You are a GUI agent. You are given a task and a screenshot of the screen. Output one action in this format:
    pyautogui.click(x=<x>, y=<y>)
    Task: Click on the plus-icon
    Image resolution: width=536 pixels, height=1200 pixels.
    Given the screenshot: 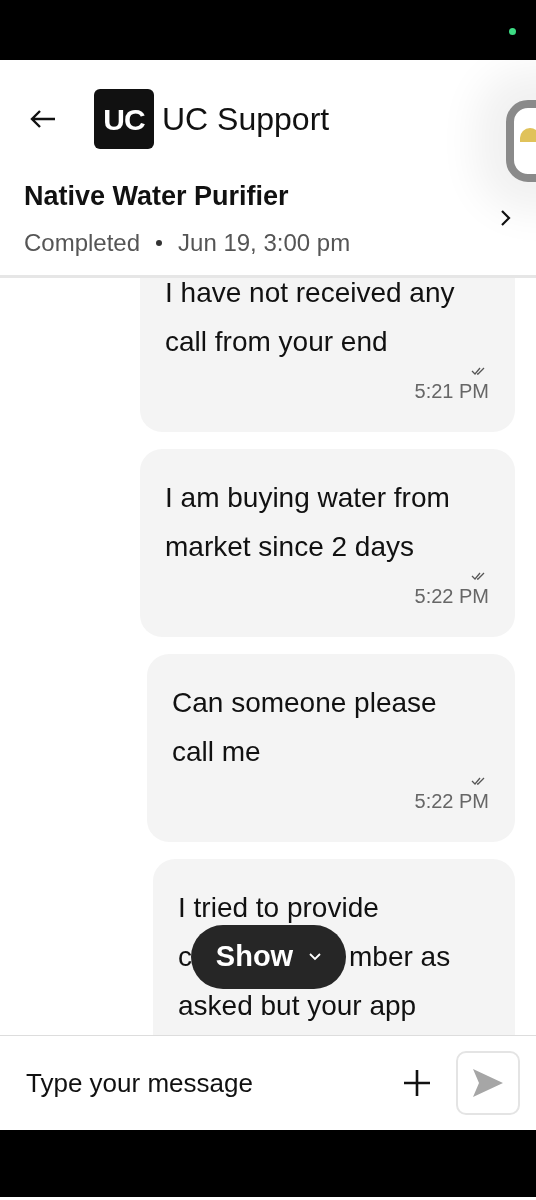 What is the action you would take?
    pyautogui.click(x=417, y=1083)
    